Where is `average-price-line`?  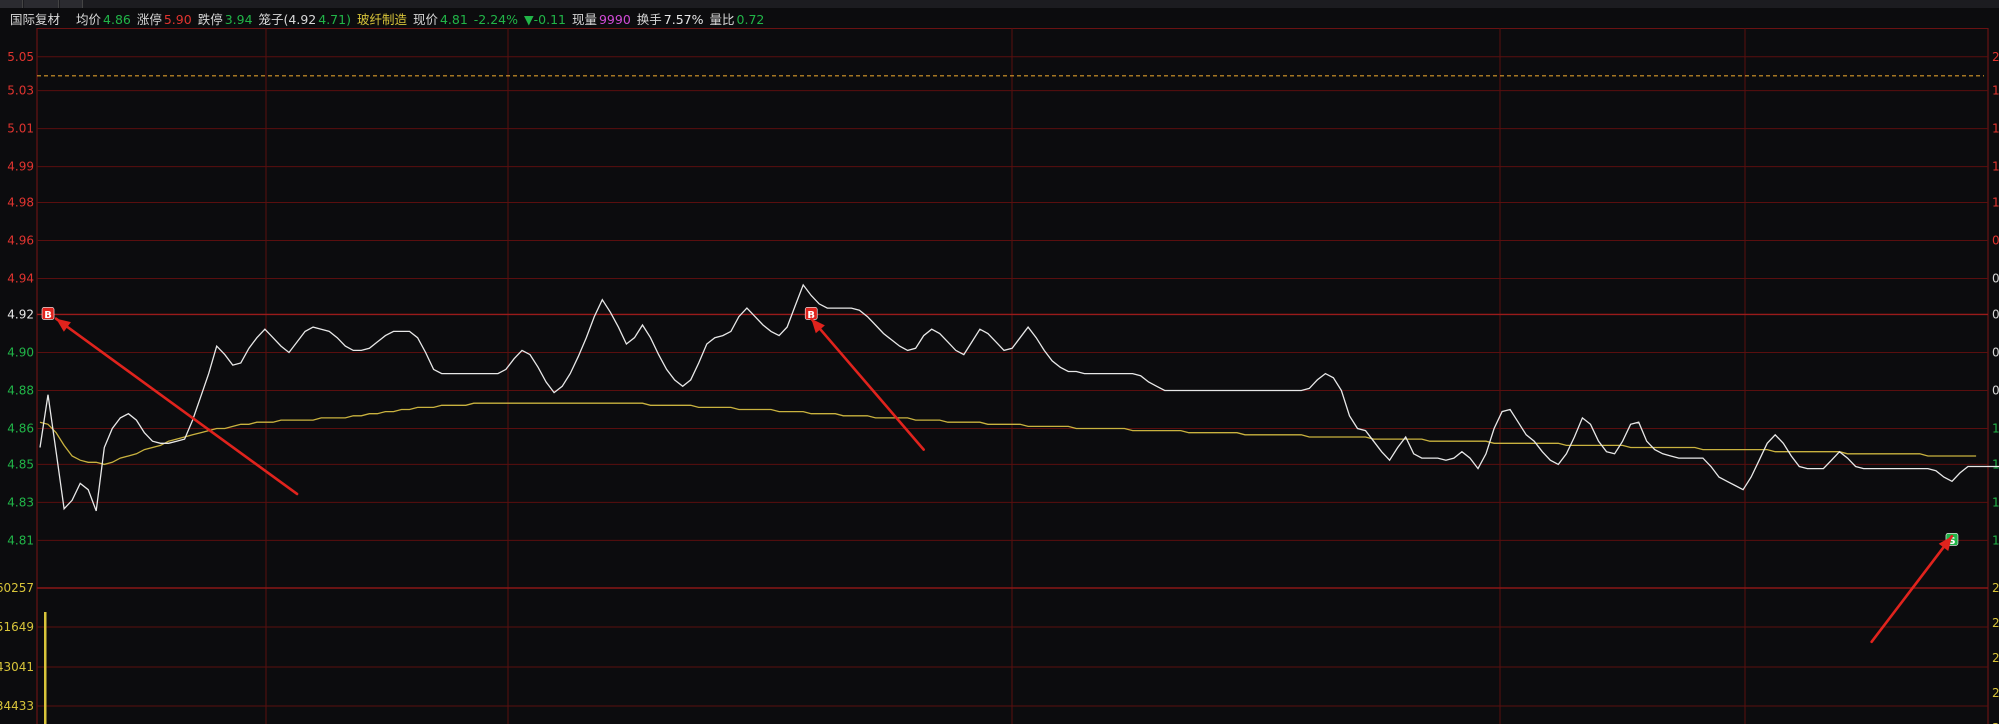 average-price-line is located at coordinates (1008, 434).